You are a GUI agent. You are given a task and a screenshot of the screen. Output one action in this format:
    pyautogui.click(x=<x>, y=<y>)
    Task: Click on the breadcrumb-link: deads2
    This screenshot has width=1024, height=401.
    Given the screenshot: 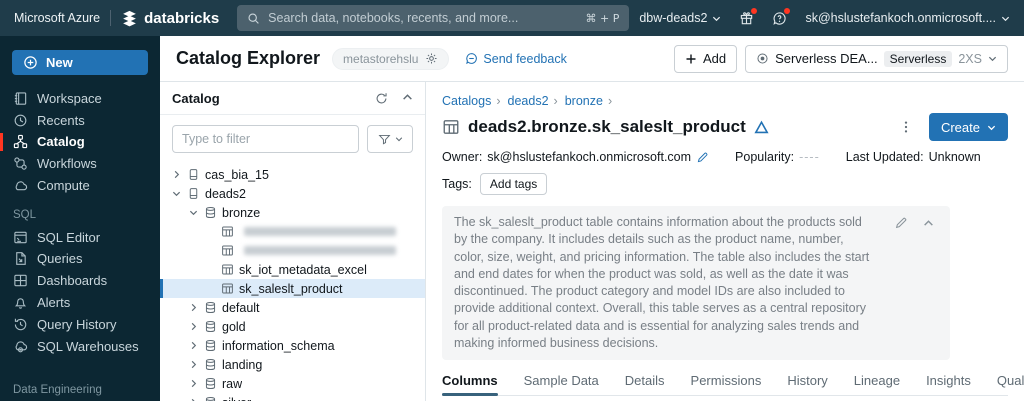 What is the action you would take?
    pyautogui.click(x=528, y=101)
    